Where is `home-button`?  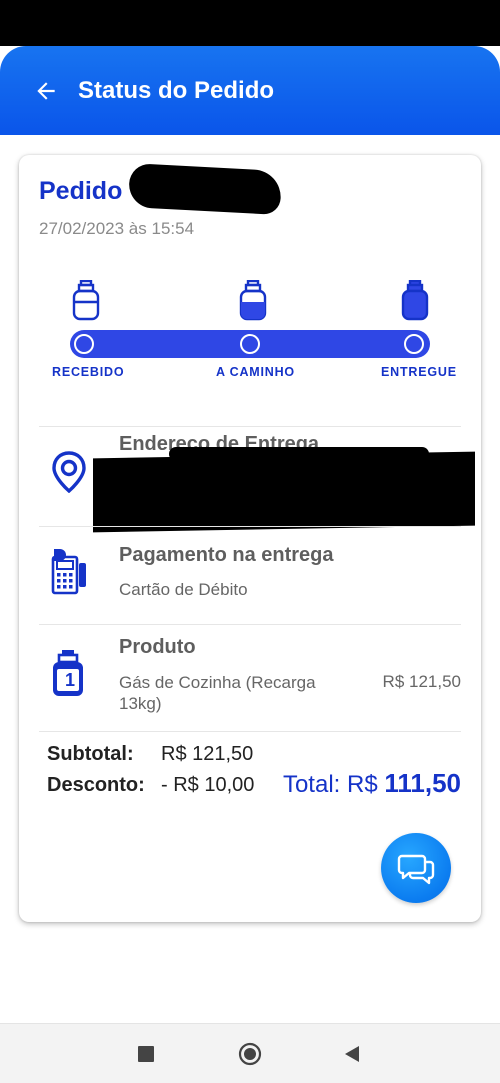 home-button is located at coordinates (250, 1054).